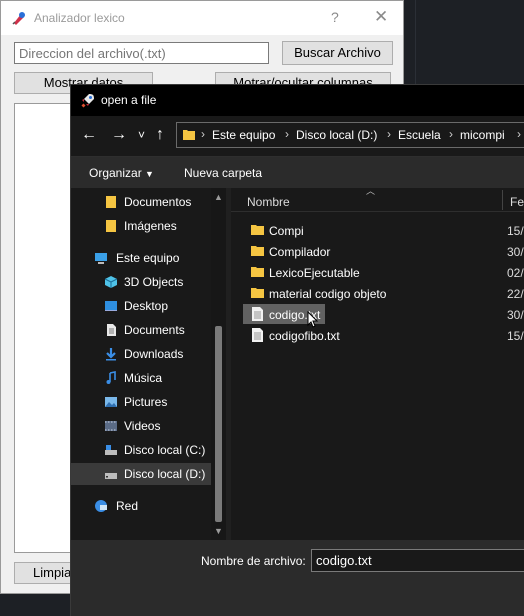 Image resolution: width=524 pixels, height=616 pixels. Describe the element at coordinates (371, 191) in the screenshot. I see `sort-ascending-icon: ︿` at that location.